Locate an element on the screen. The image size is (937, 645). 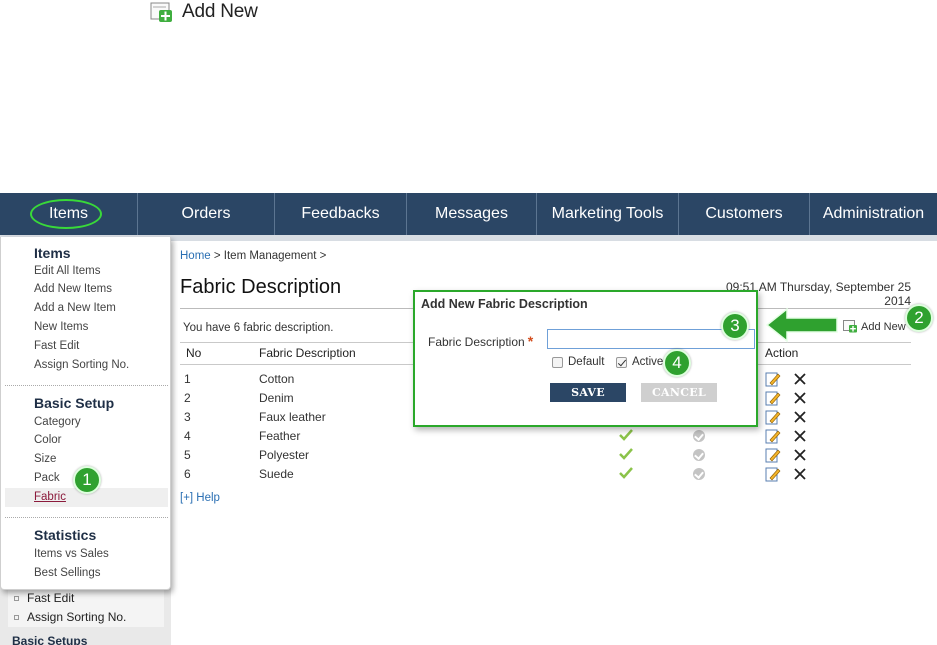
row-no: 5 is located at coordinates (187, 455).